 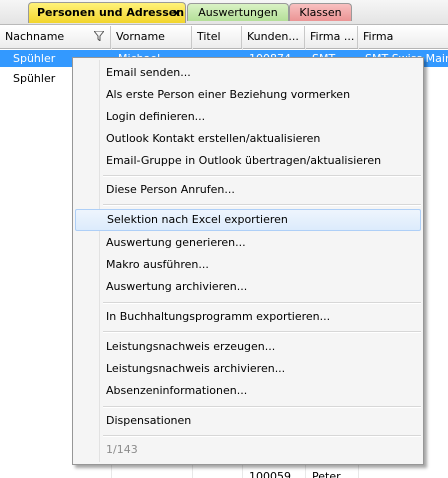 I want to click on cell-firma-short: Peter, so click(x=326, y=474).